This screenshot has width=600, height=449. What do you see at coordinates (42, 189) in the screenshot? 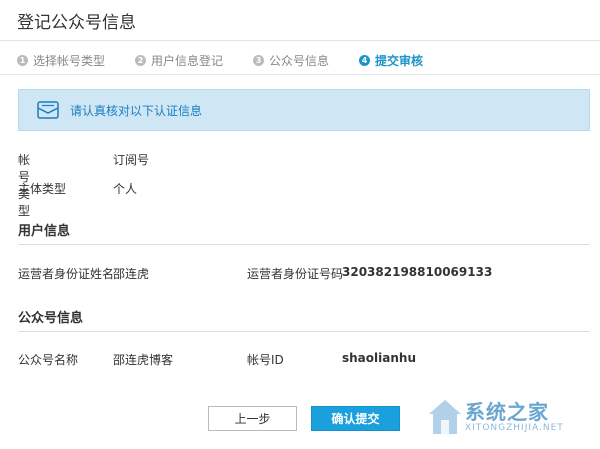
I see `subject-type-label: 主体类型` at bounding box center [42, 189].